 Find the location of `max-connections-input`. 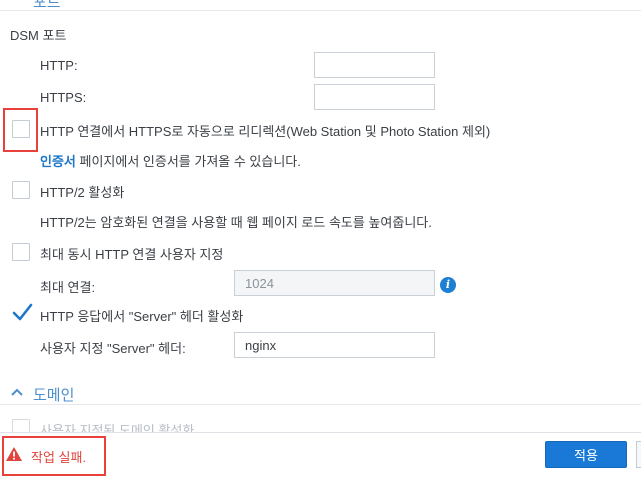

max-connections-input is located at coordinates (334, 283).